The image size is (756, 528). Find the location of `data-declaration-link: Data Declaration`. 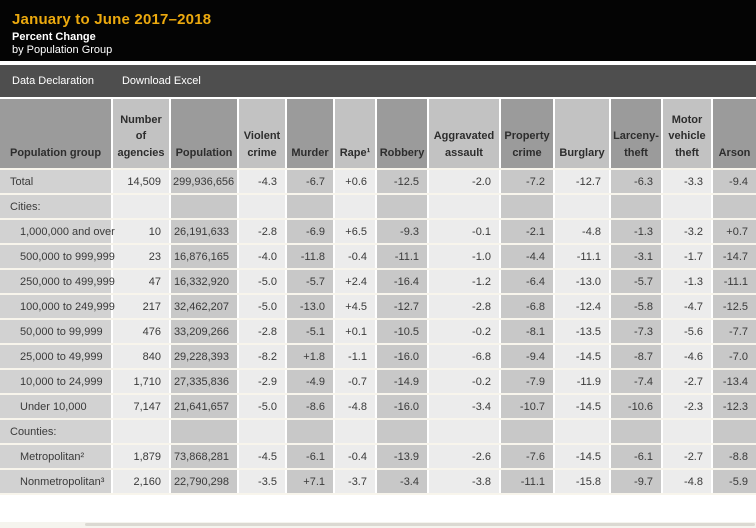

data-declaration-link: Data Declaration is located at coordinates (53, 81).